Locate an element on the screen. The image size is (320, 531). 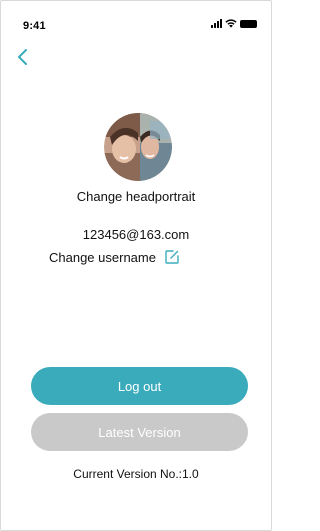
change-username-label: Change username is located at coordinates (102, 257).